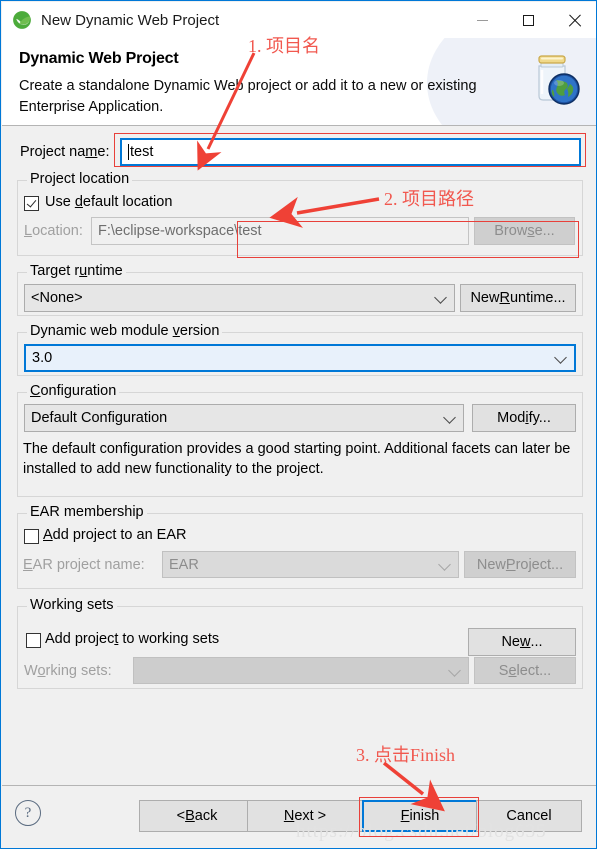 The image size is (597, 849). I want to click on window-controls, so click(527, 20).